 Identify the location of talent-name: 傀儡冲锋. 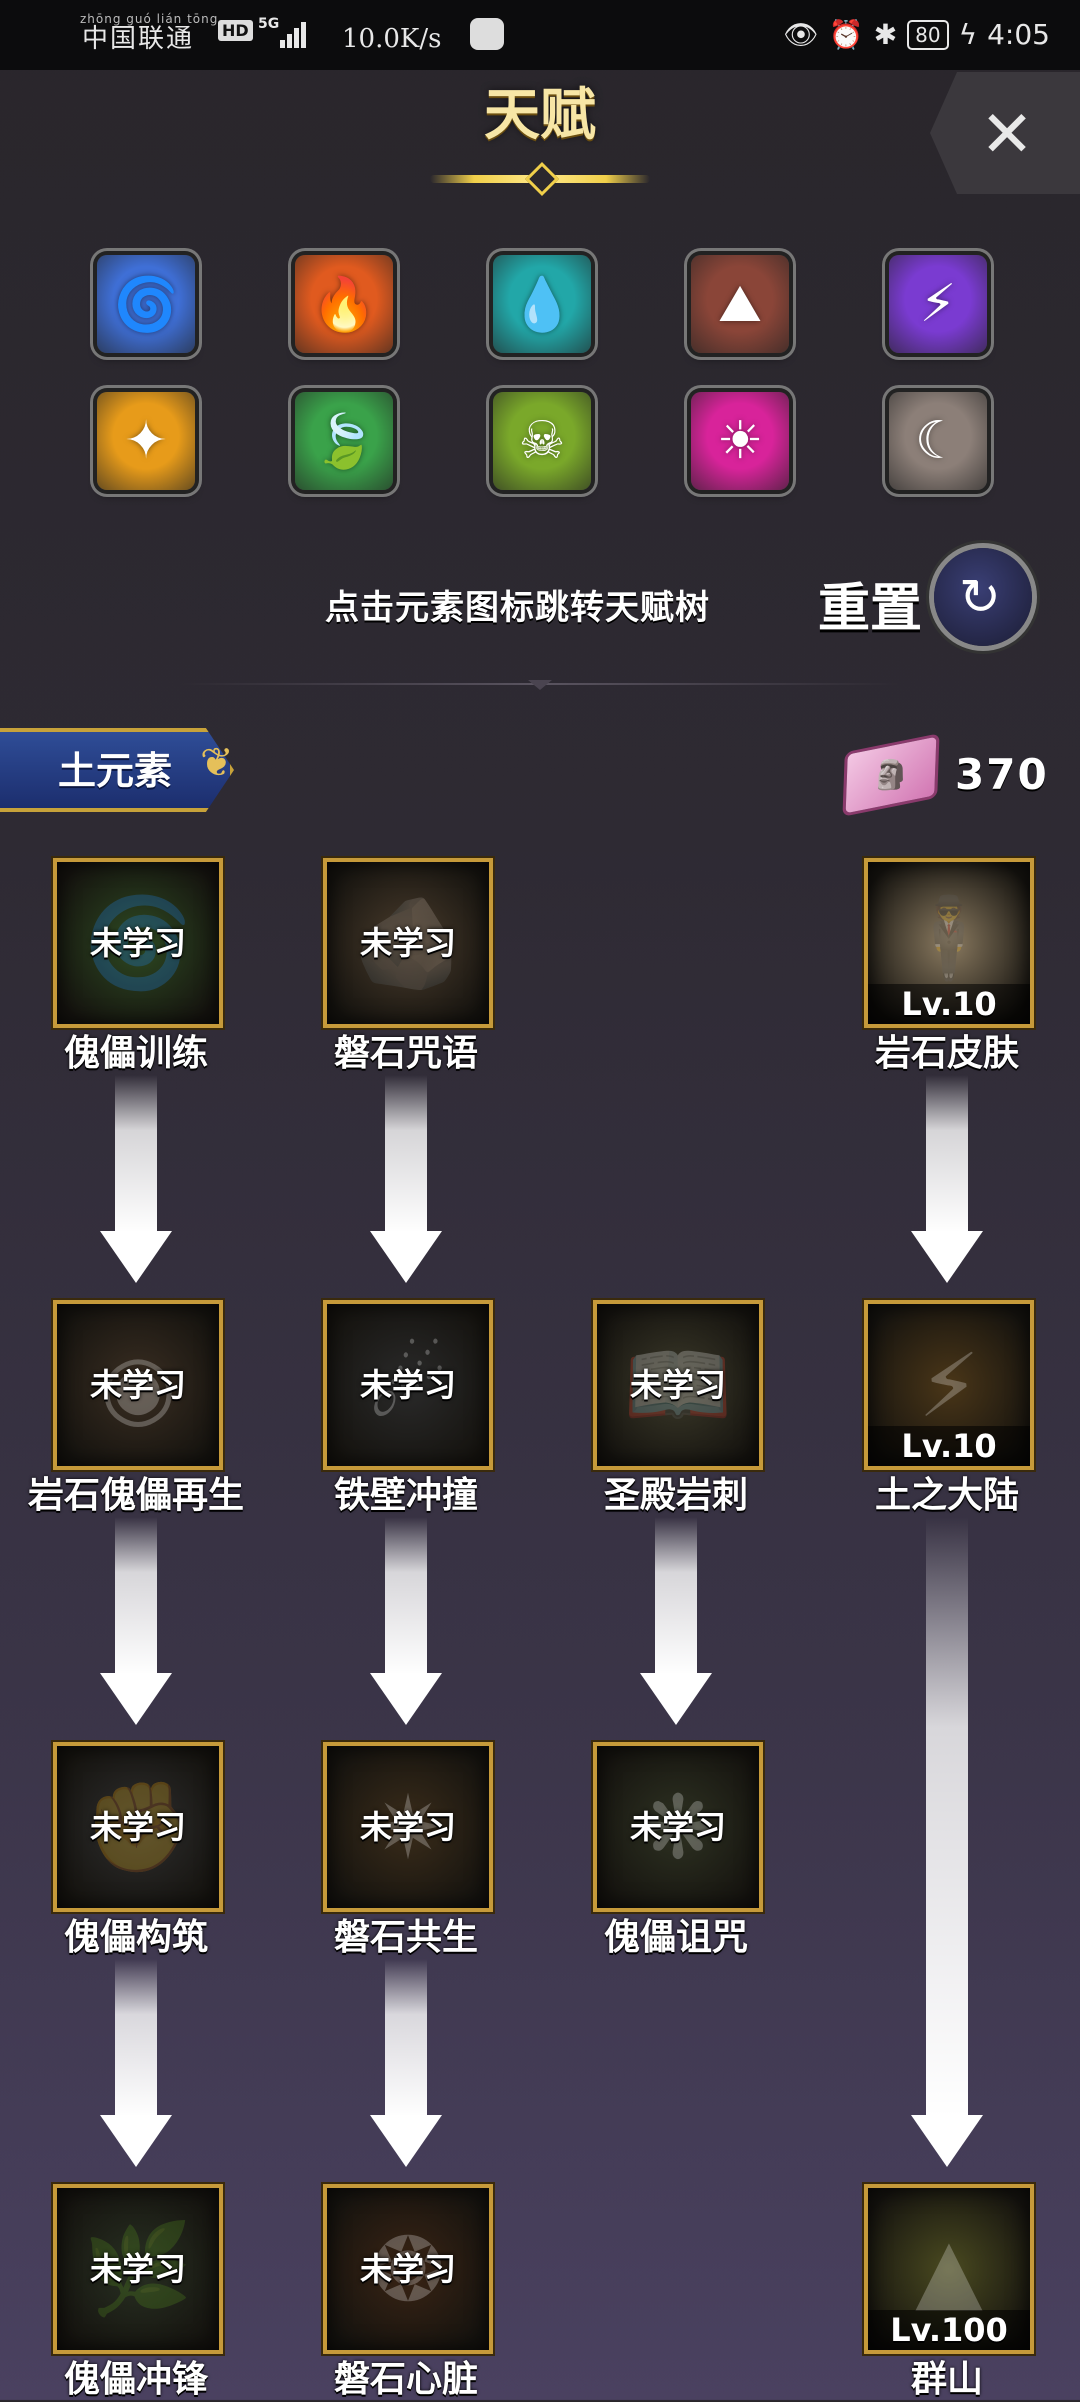
(135, 2379).